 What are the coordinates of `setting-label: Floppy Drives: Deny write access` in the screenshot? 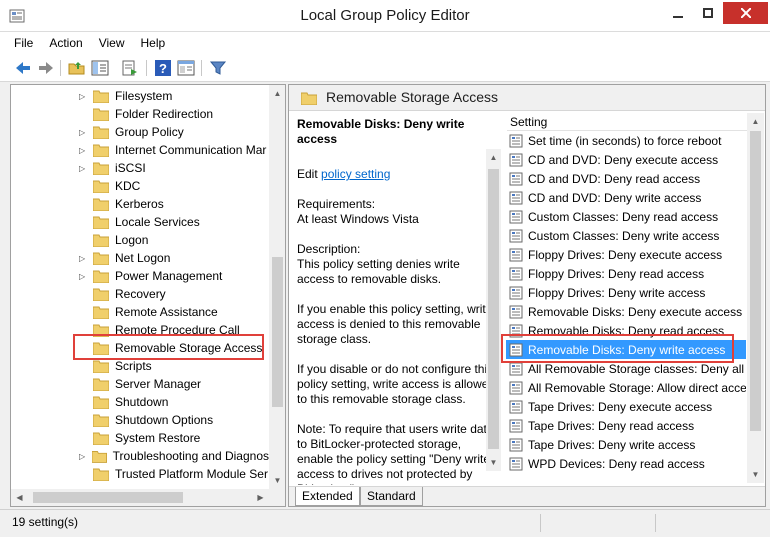 It's located at (617, 292).